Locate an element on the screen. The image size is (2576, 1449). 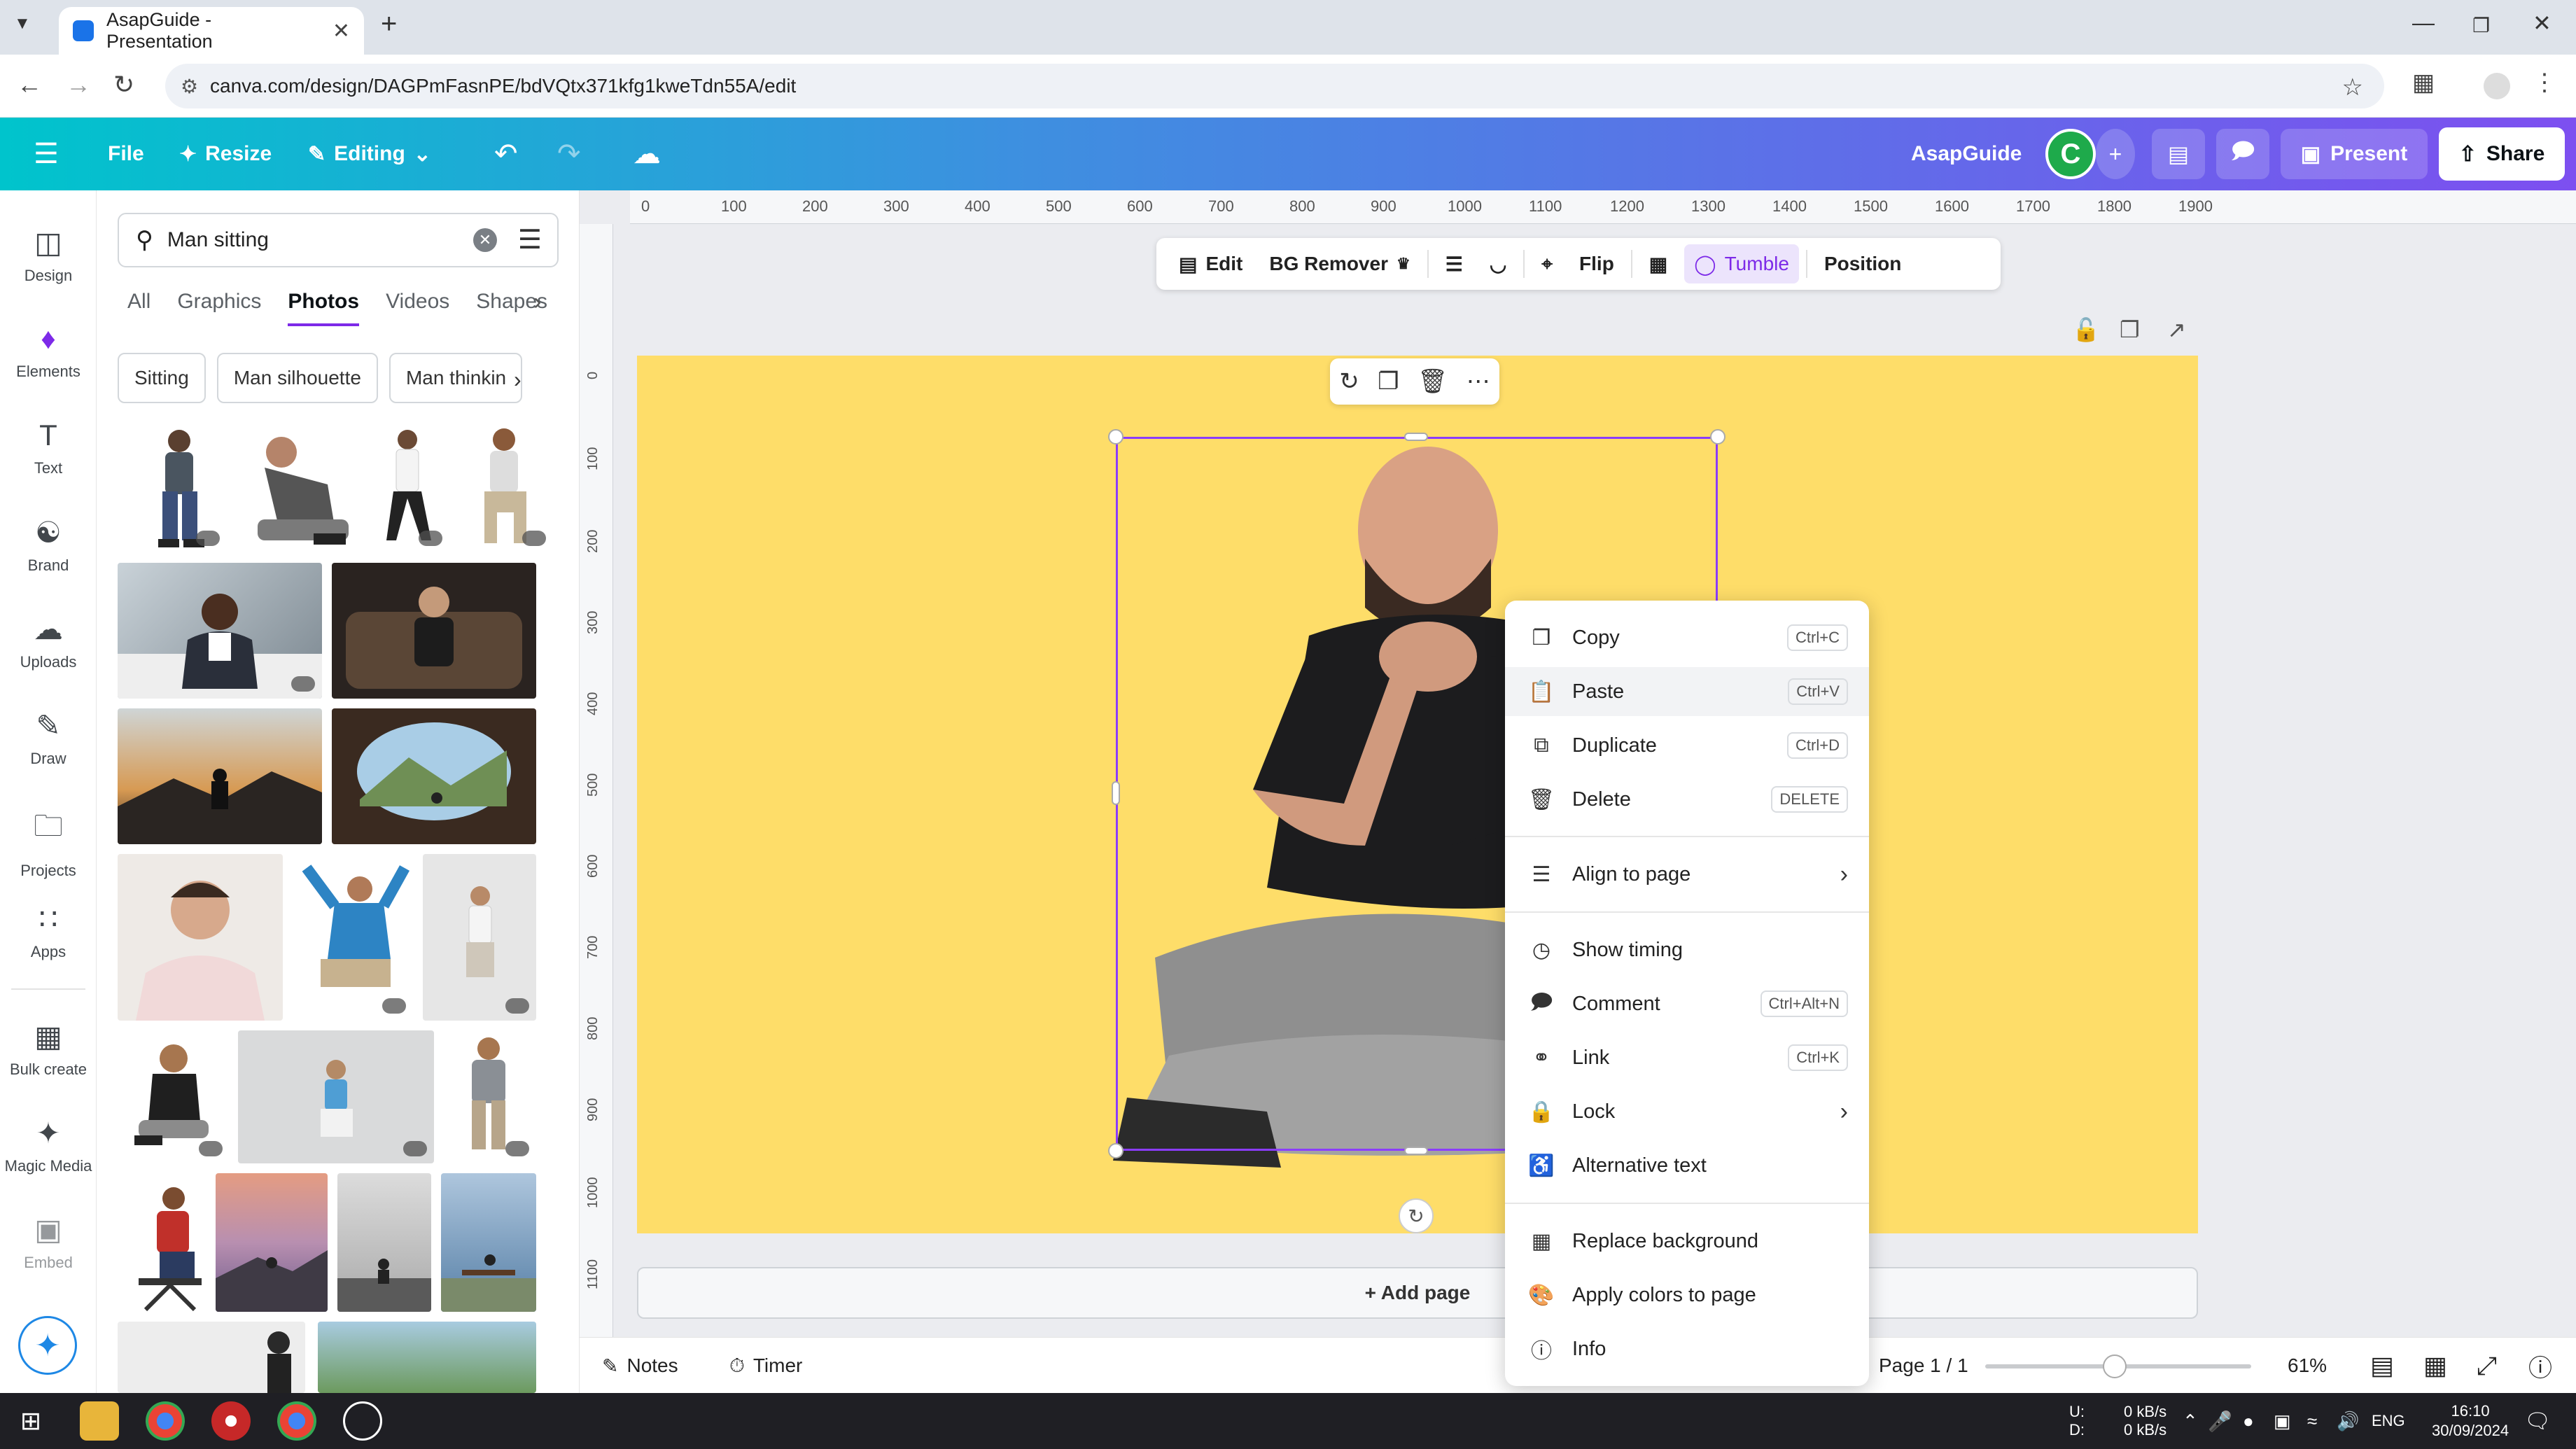
show-hidden-icons: ⌃ is located at coordinates (2190, 1421).